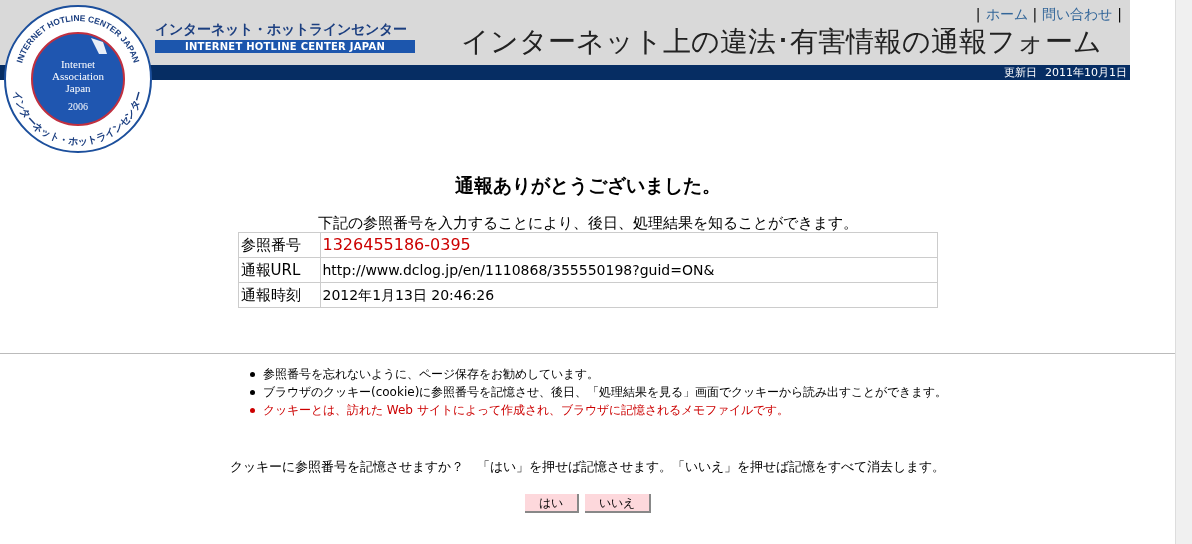 The width and height of the screenshot is (1192, 544). I want to click on nav-link: ホーム, so click(1006, 14).